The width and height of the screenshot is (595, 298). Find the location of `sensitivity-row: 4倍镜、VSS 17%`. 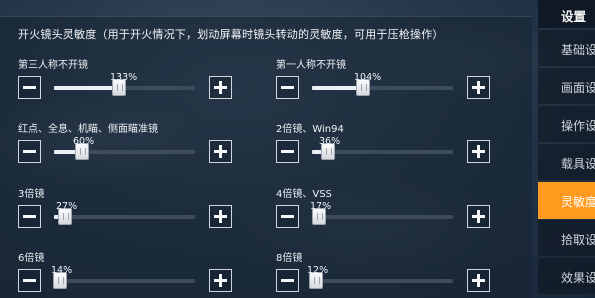

sensitivity-row: 4倍镜、VSS 17% is located at coordinates (396, 215).